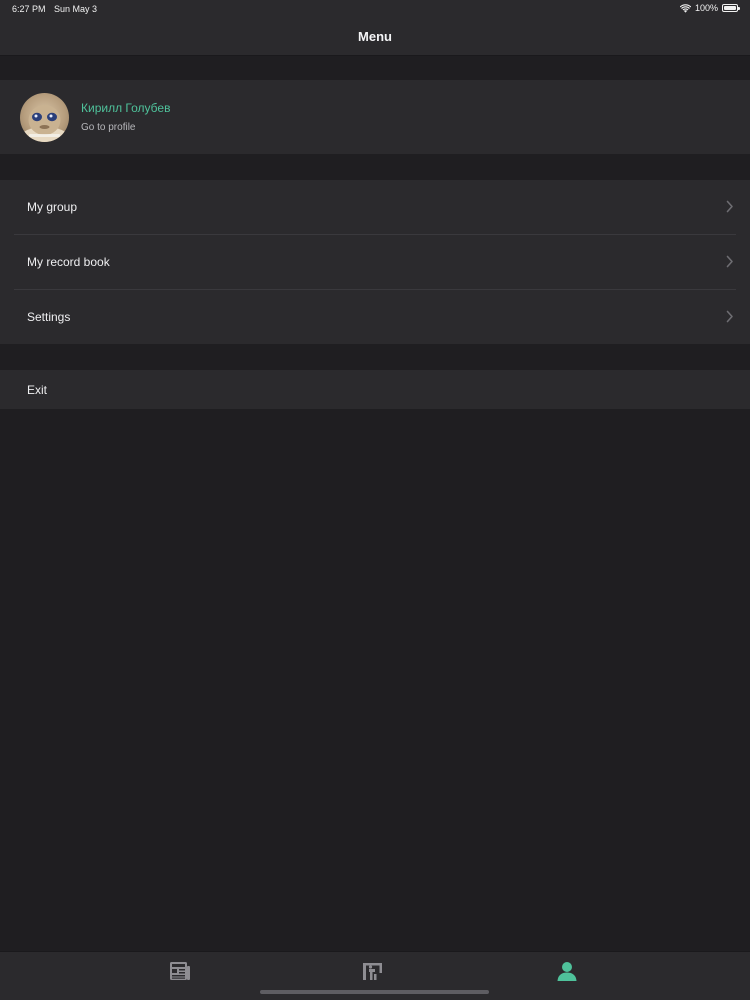 Image resolution: width=750 pixels, height=1000 pixels. I want to click on avatar, so click(44, 117).